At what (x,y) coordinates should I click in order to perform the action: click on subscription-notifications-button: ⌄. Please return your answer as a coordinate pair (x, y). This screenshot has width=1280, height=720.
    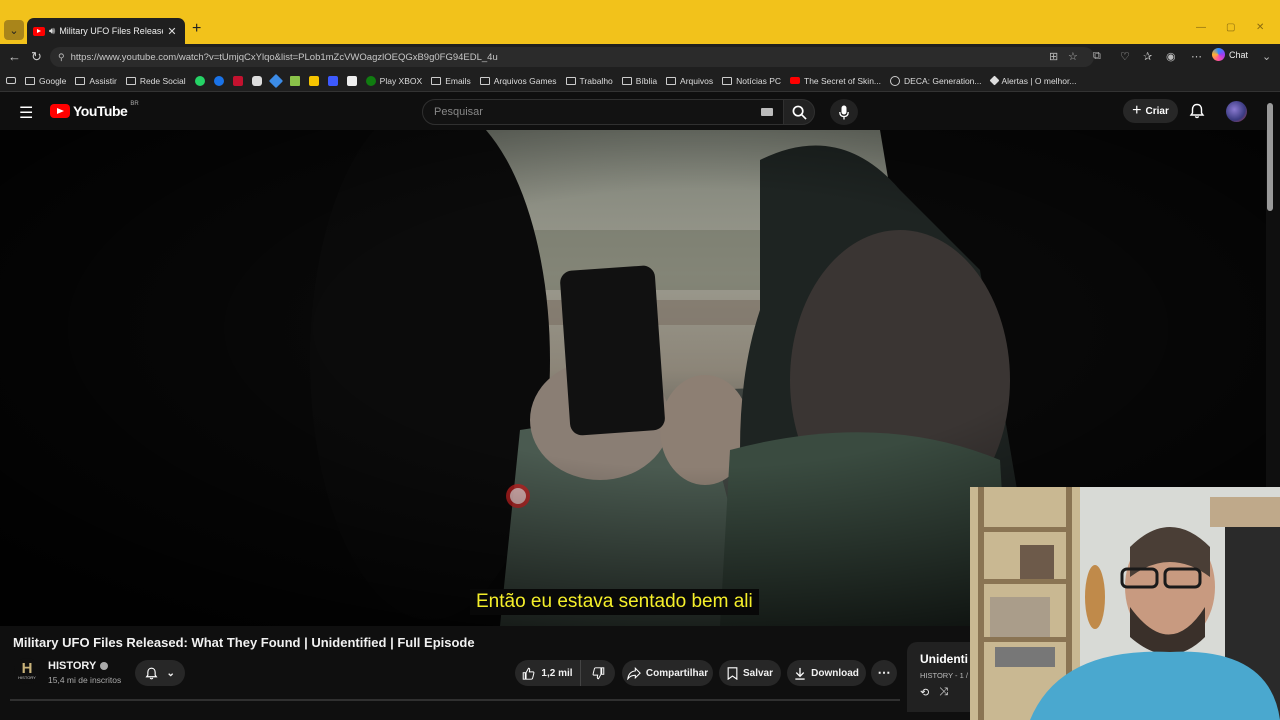
    Looking at the image, I should click on (160, 673).